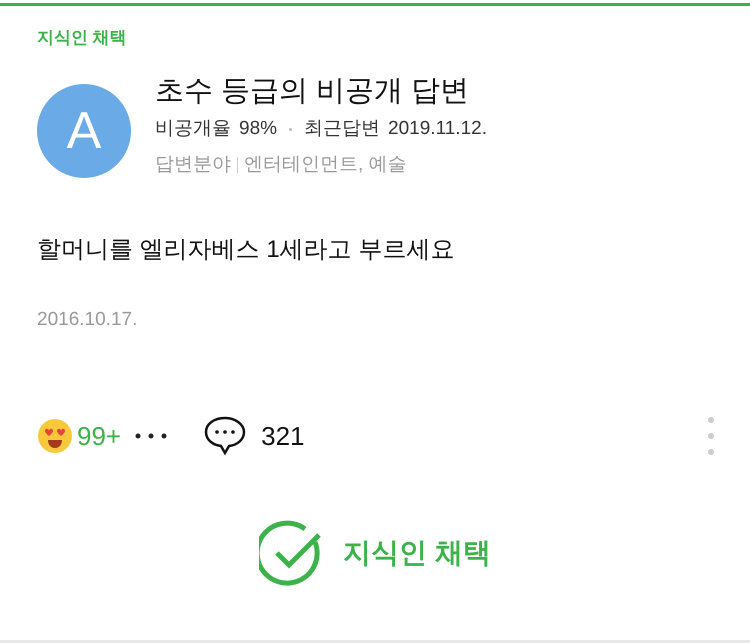 This screenshot has height=643, width=750. I want to click on comment-count: 321, so click(282, 436).